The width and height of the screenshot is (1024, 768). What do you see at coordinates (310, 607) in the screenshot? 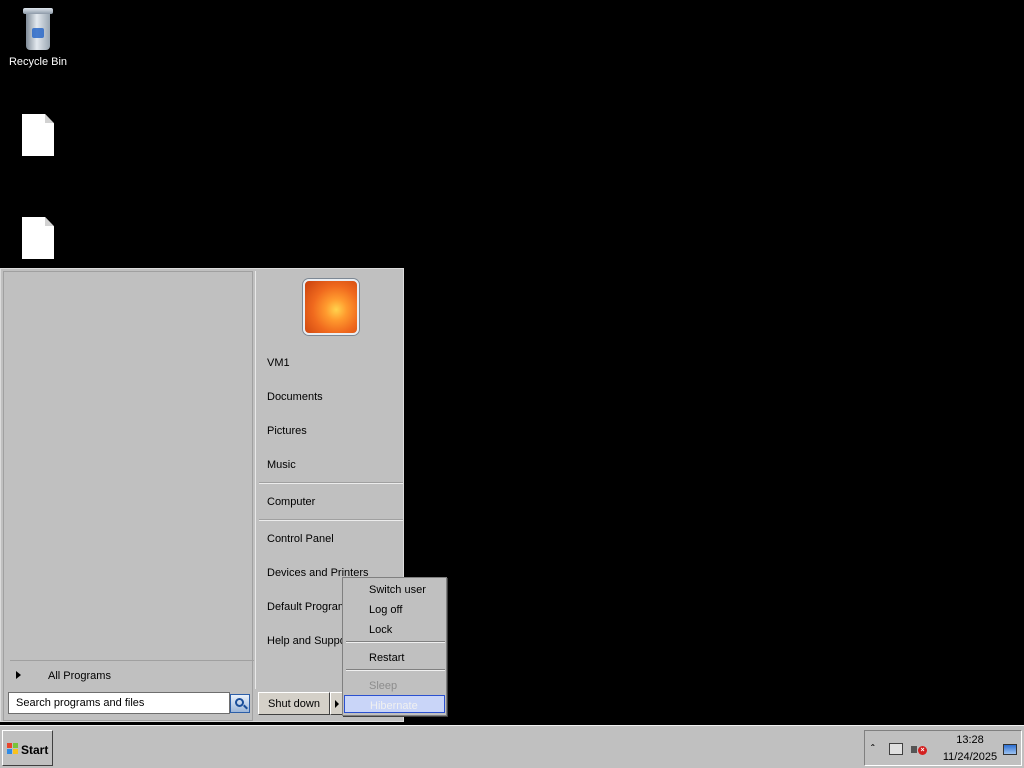
I see `start-item-default-programs: Default Programs` at bounding box center [310, 607].